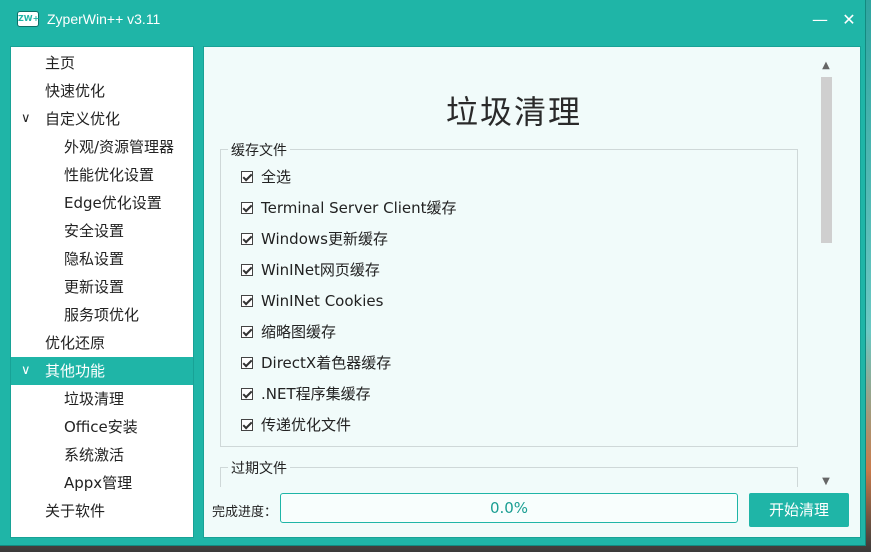 The width and height of the screenshot is (871, 552). Describe the element at coordinates (98, 483) in the screenshot. I see `sidebar-item-label: Appx管理` at that location.